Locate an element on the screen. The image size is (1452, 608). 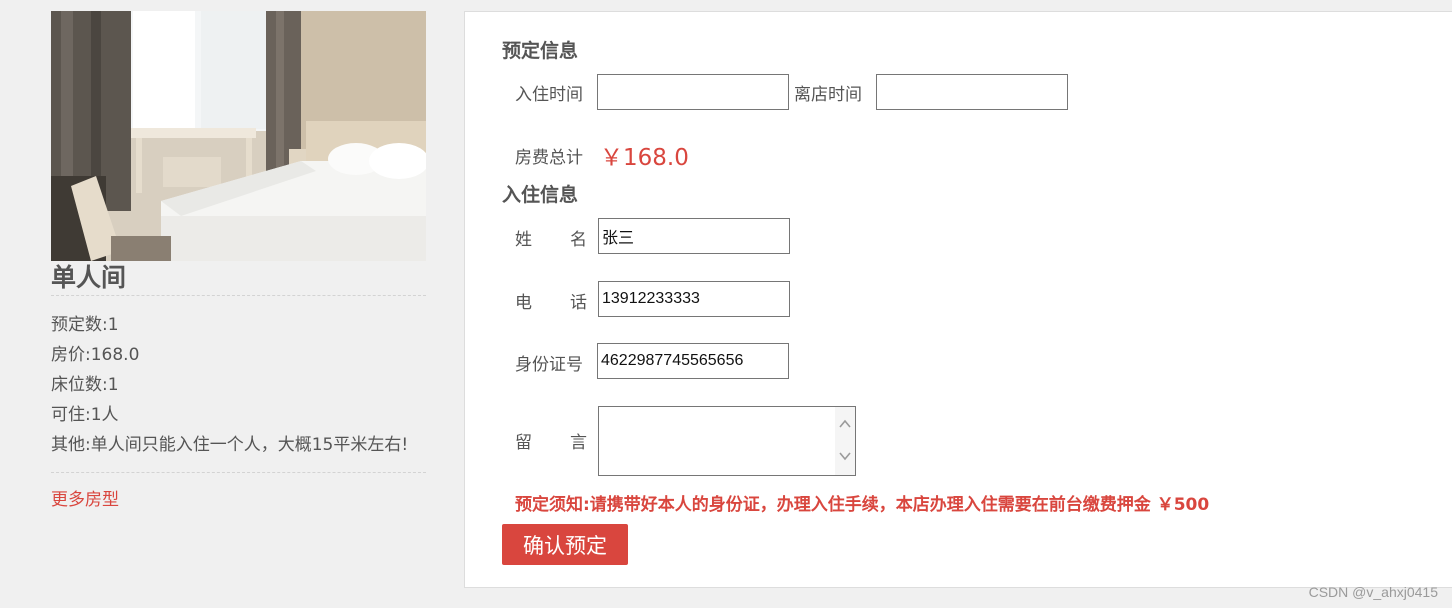
room-info-price: 房价:168.0 is located at coordinates (95, 355).